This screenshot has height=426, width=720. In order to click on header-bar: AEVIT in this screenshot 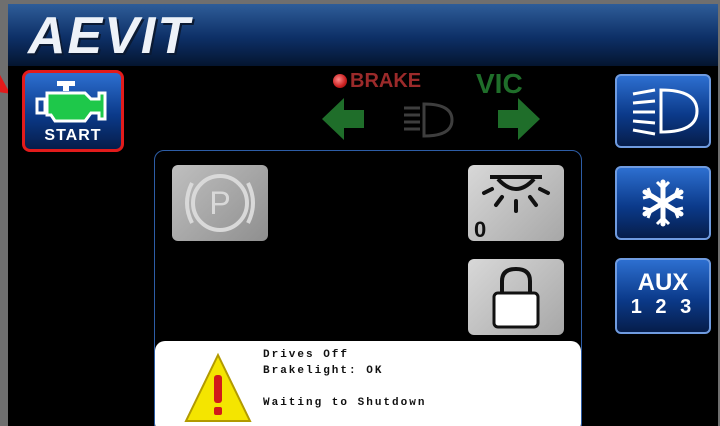, I will do `click(363, 35)`.